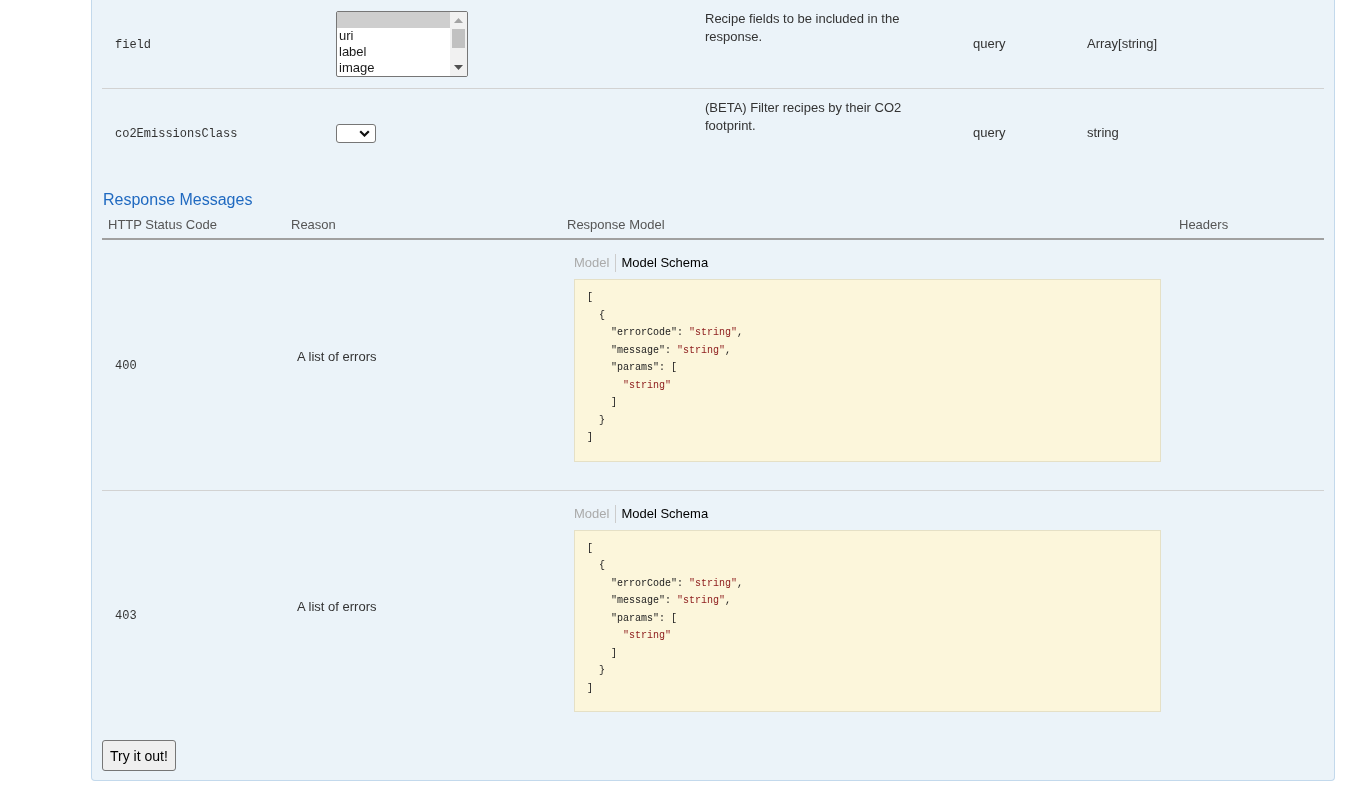  Describe the element at coordinates (126, 365) in the screenshot. I see `status-code: 400` at that location.